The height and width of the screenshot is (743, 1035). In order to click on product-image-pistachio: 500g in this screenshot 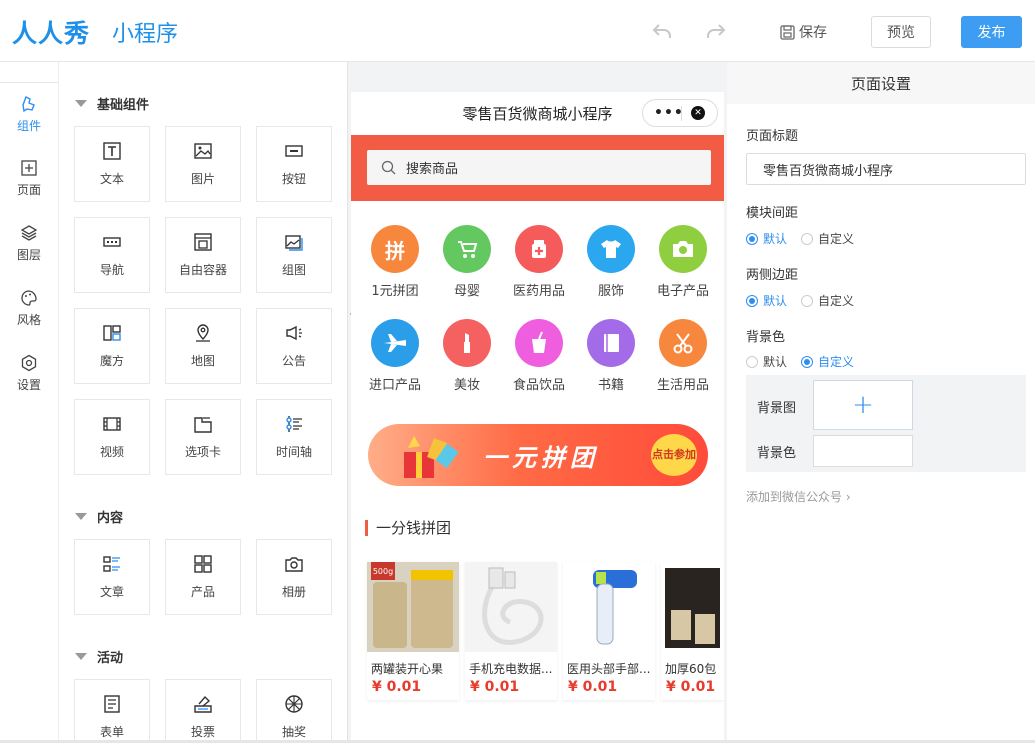, I will do `click(413, 607)`.